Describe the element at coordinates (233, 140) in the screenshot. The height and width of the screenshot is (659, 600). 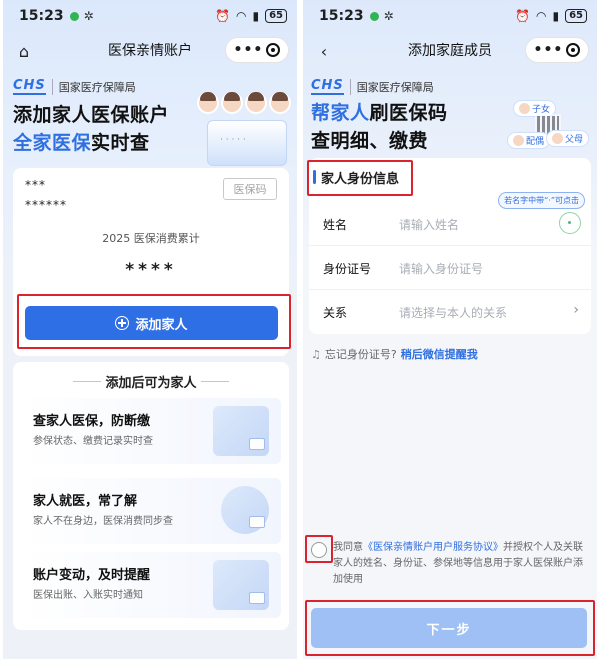
I see `phone-illustration-screen: · · · · ·` at that location.